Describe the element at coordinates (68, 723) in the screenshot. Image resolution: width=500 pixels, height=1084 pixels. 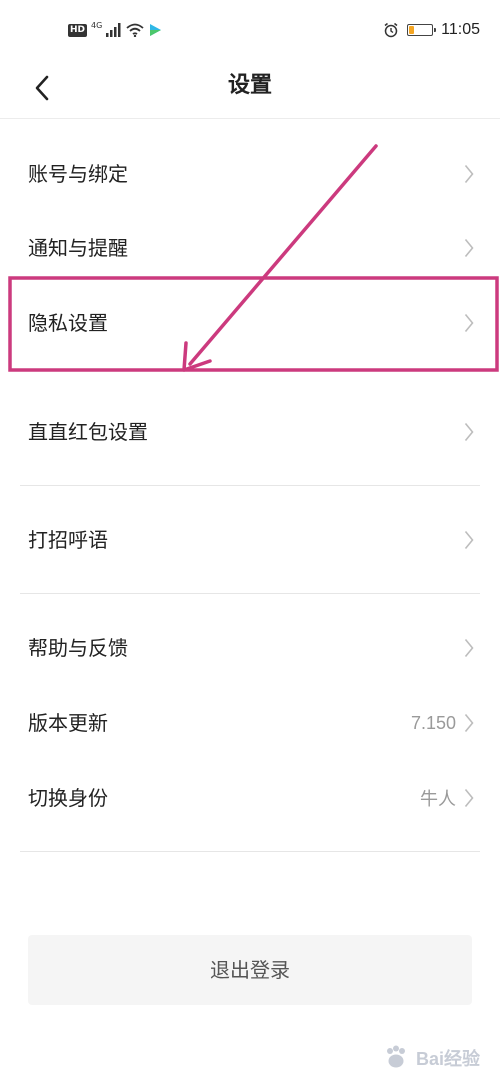
I see `menu-item-label: 版本更新` at that location.